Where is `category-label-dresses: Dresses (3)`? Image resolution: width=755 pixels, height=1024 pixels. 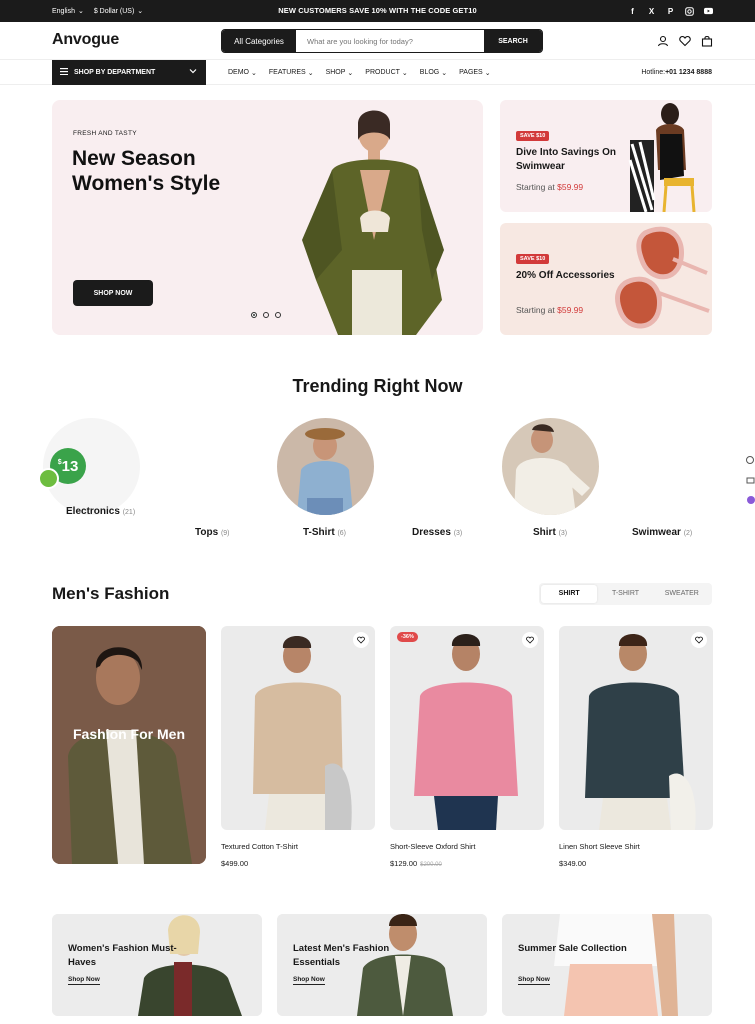 category-label-dresses: Dresses (3) is located at coordinates (437, 532).